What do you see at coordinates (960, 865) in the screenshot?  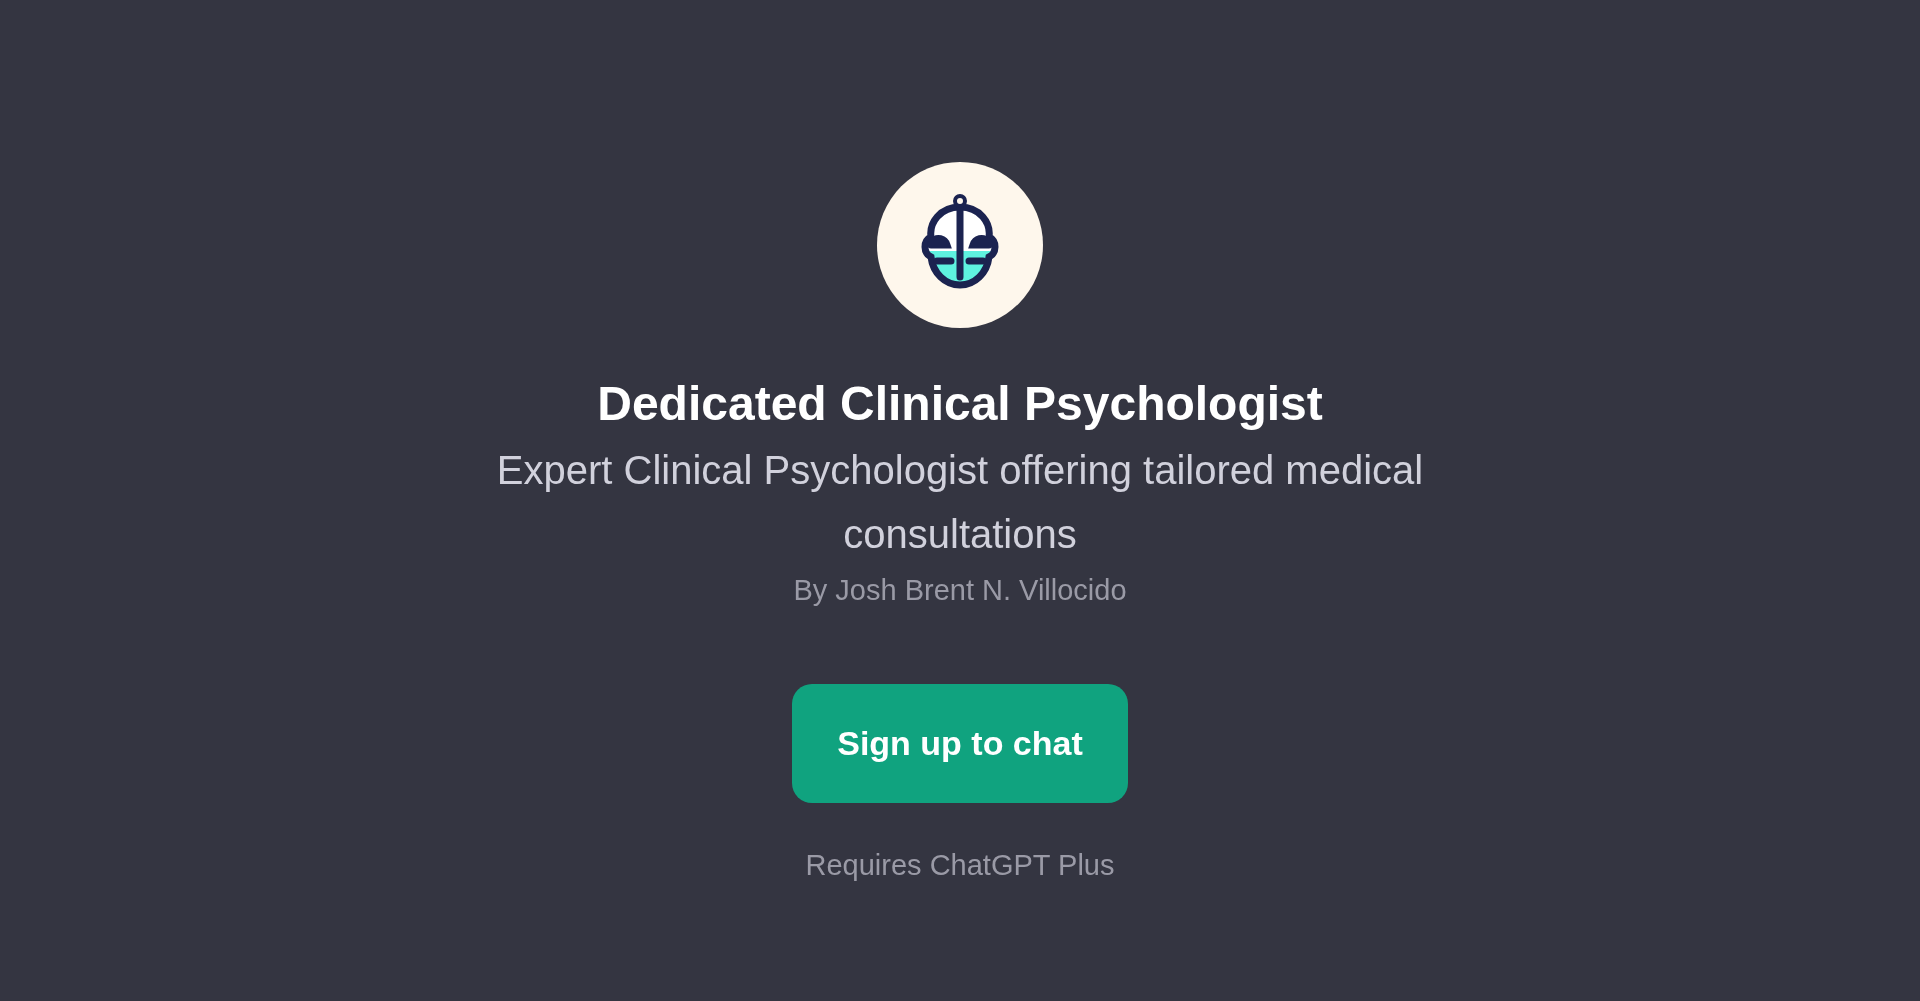 I see `requirement-note: Requires ChatGPT Plus` at bounding box center [960, 865].